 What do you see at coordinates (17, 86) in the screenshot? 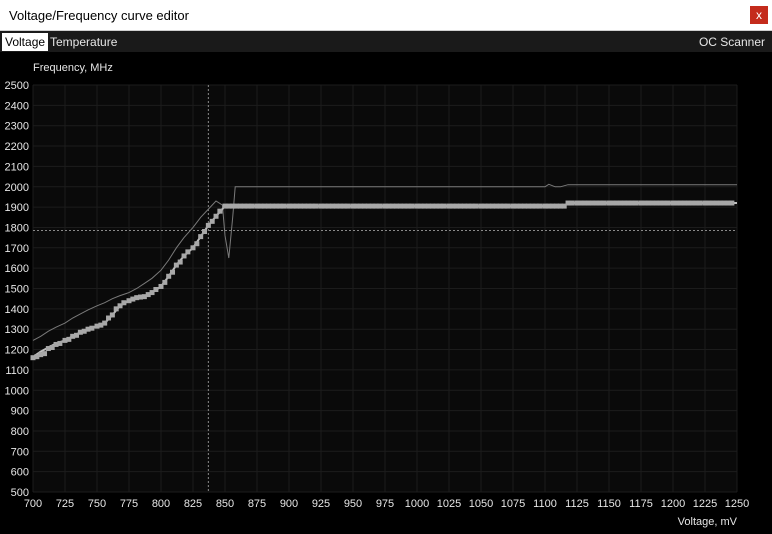
I see `y-tick-label: 2500` at bounding box center [17, 86].